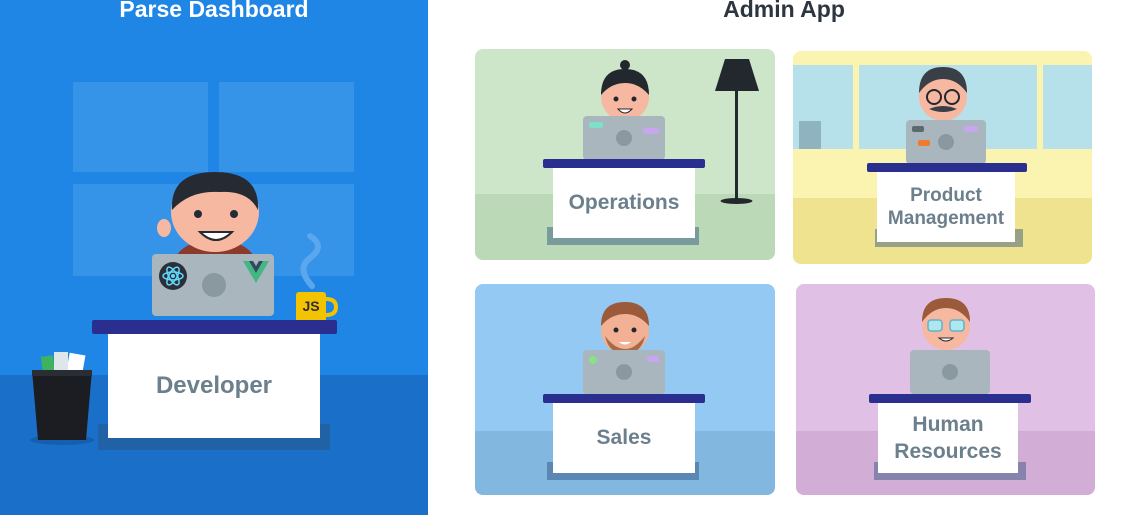 This screenshot has height=515, width=1140. Describe the element at coordinates (256, 272) in the screenshot. I see `vue-sticker-icon` at that location.